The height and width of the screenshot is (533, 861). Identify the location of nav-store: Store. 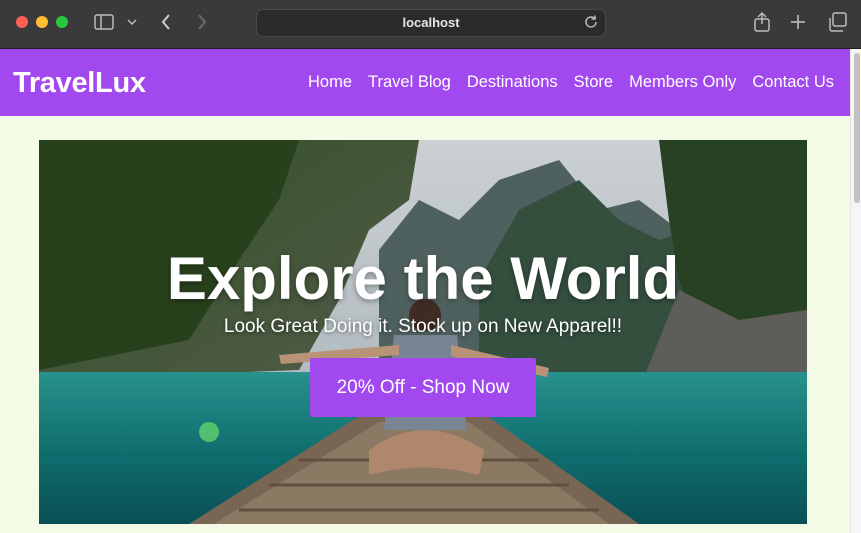
(593, 82).